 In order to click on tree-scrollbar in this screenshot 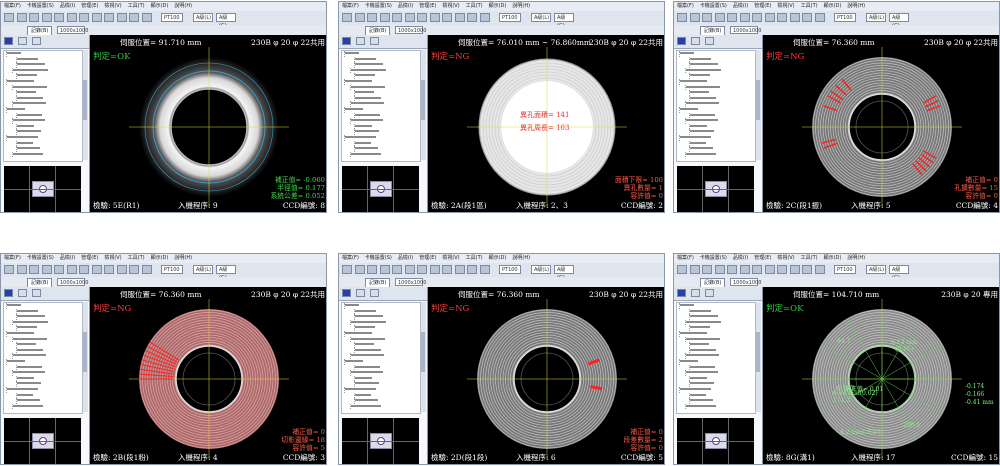, I will do `click(423, 105)`.